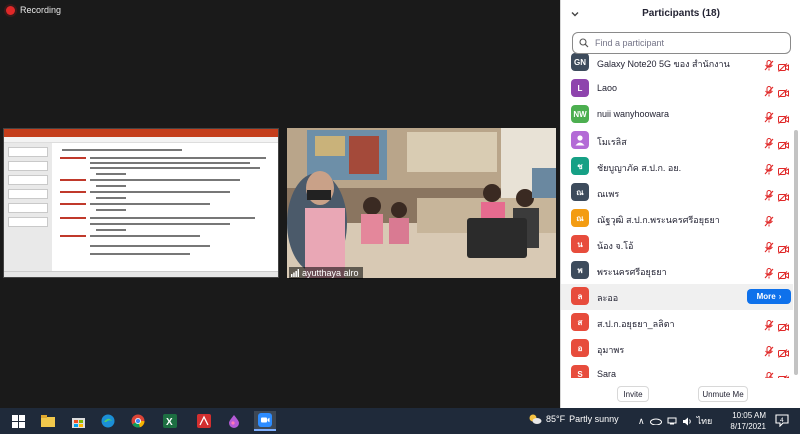 The width and height of the screenshot is (800, 434). I want to click on chrome-icon, so click(138, 421).